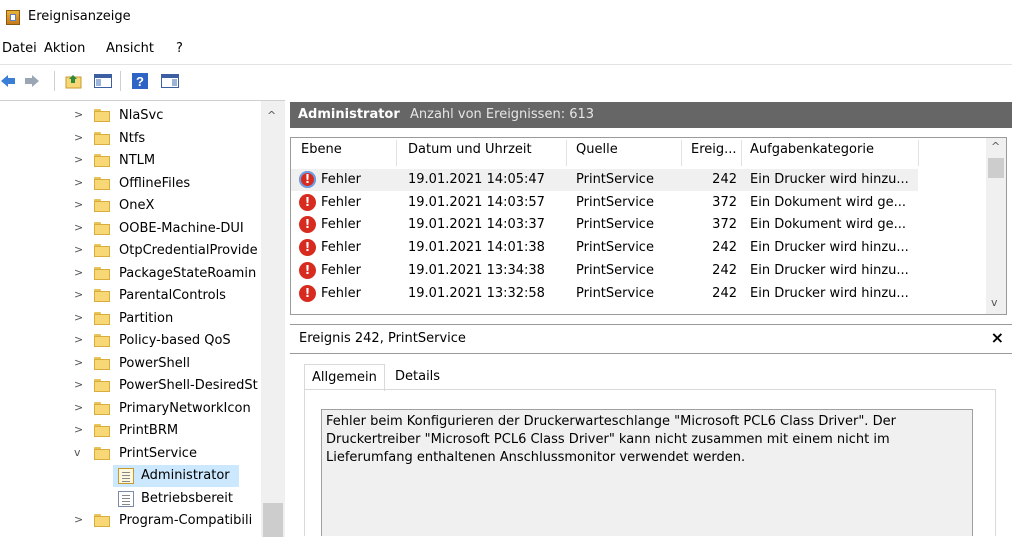 Image resolution: width=1012 pixels, height=537 pixels. I want to click on column-datum: Datum und Uhrzeit, so click(470, 153).